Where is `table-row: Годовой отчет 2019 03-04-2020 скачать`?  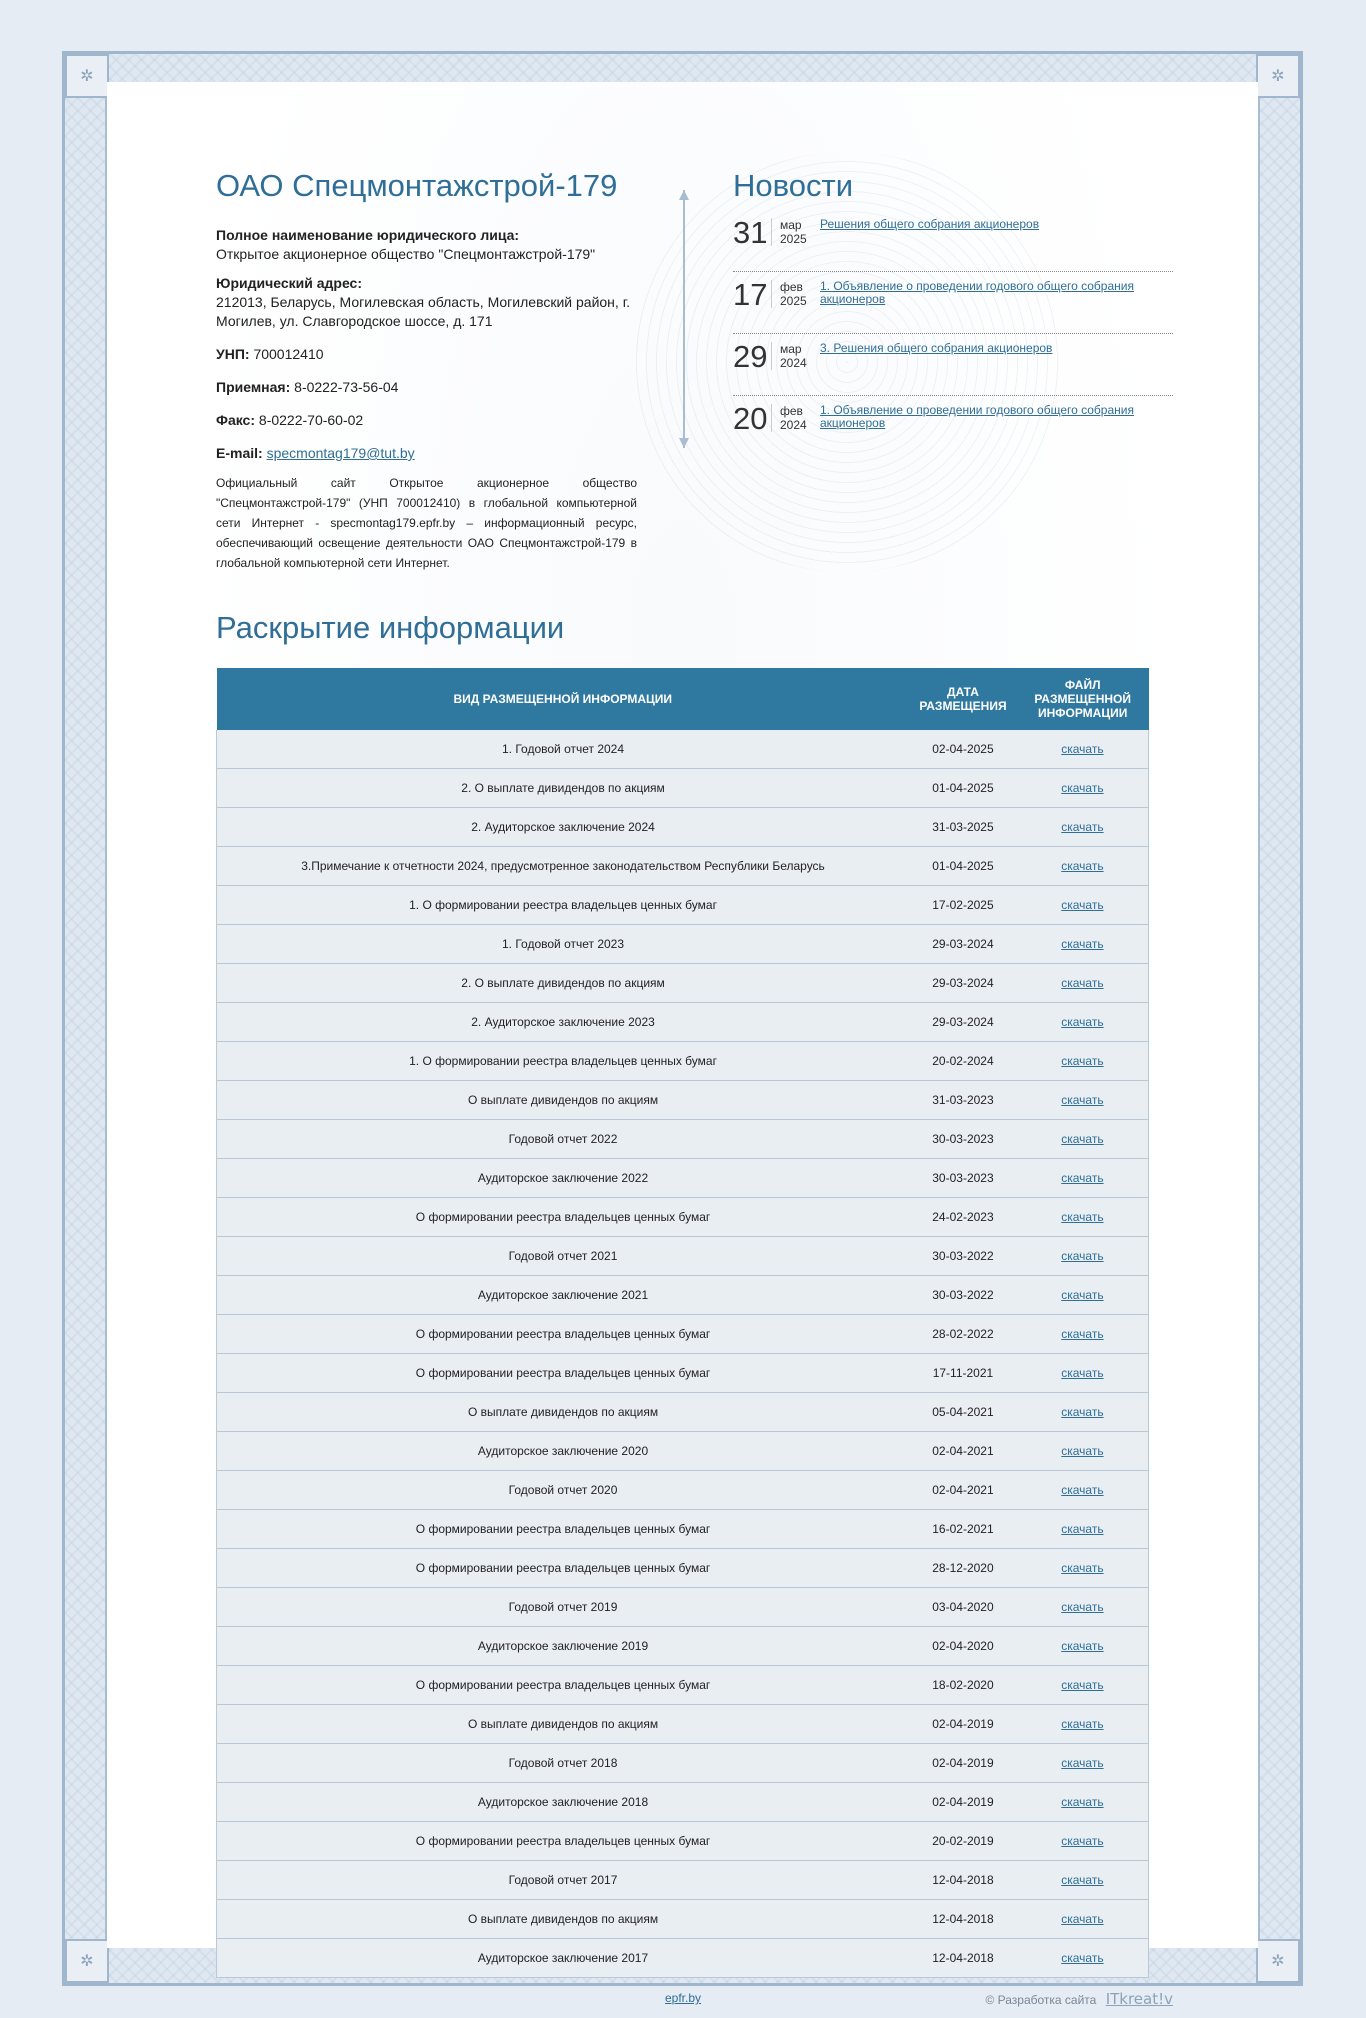
table-row: Годовой отчет 2019 03-04-2020 скачать is located at coordinates (682, 1607).